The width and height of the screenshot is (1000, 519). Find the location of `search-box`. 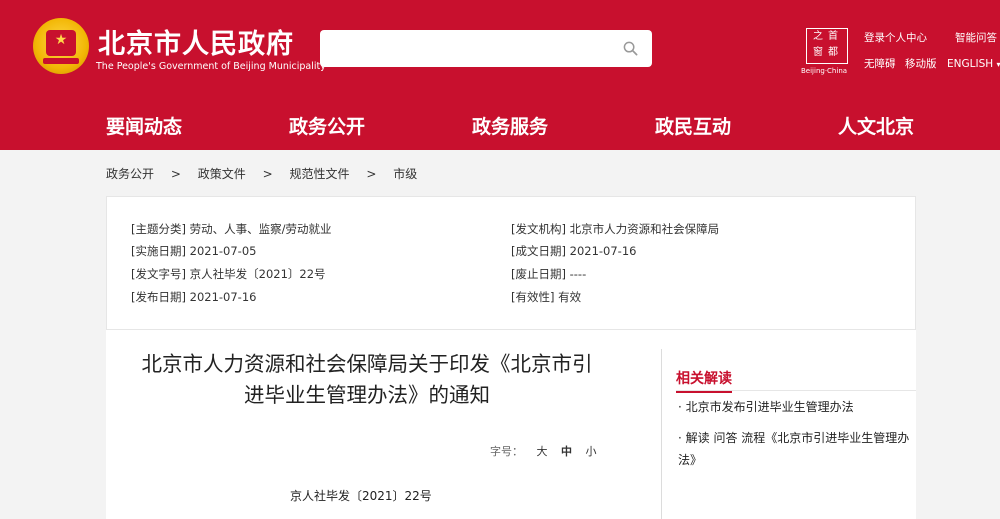

search-box is located at coordinates (486, 48).